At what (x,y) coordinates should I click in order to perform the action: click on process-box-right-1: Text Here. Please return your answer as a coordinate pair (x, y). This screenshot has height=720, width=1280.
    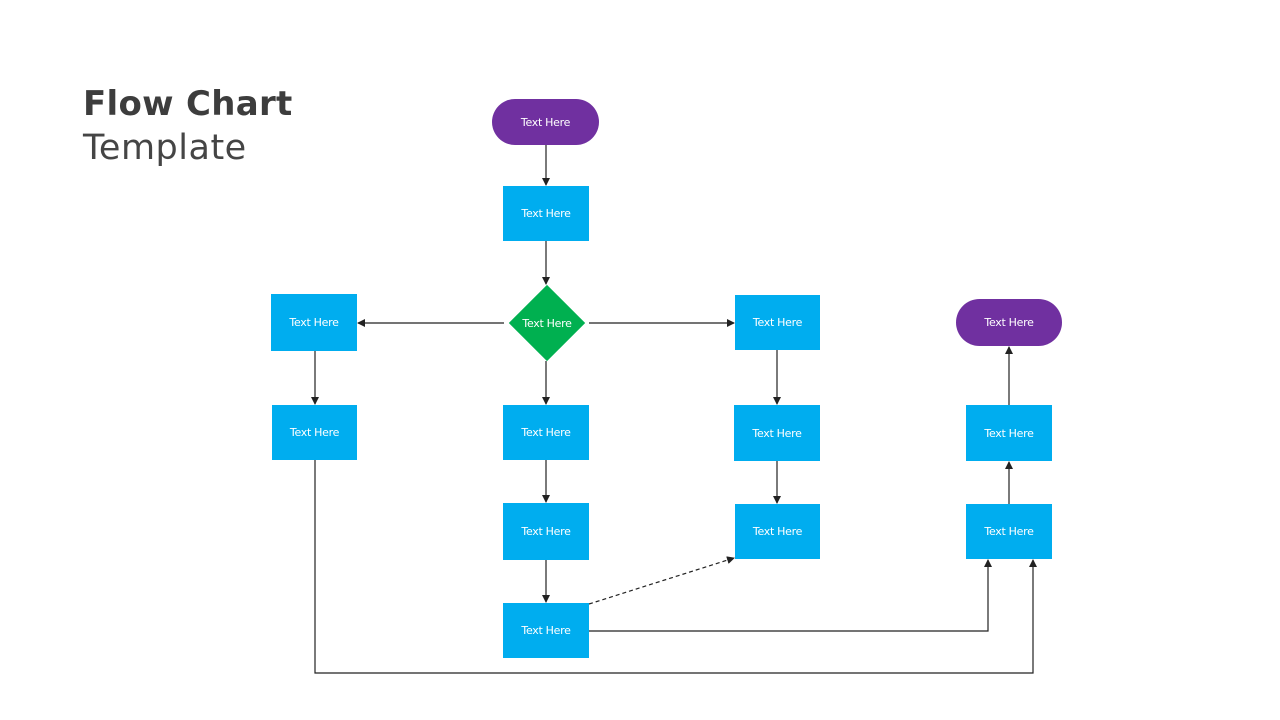
    Looking at the image, I should click on (777, 322).